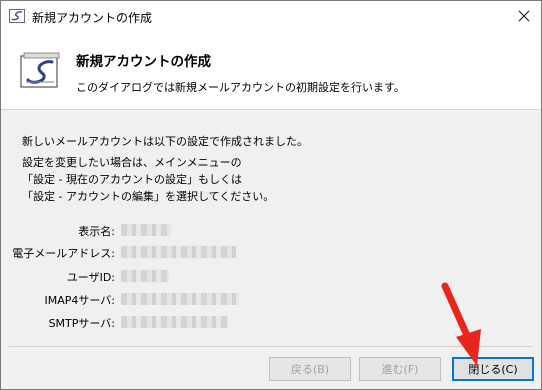  What do you see at coordinates (165, 141) in the screenshot?
I see `result-message: 新しいメールアカウントは以下の設定で作成されました。` at bounding box center [165, 141].